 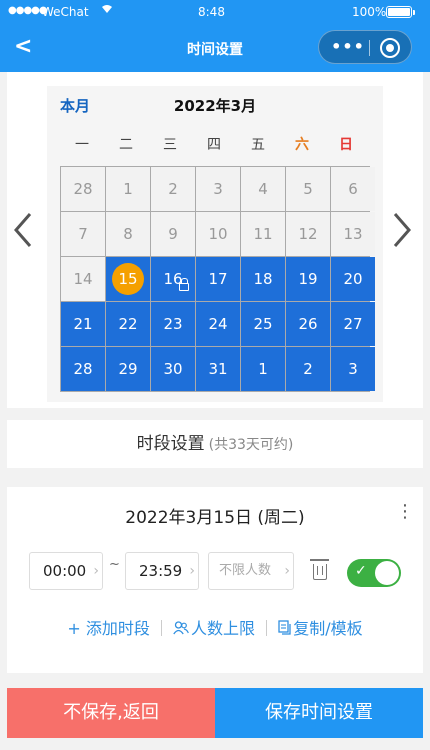 I want to click on end-time-picker: 23:59 ›, so click(x=162, y=571).